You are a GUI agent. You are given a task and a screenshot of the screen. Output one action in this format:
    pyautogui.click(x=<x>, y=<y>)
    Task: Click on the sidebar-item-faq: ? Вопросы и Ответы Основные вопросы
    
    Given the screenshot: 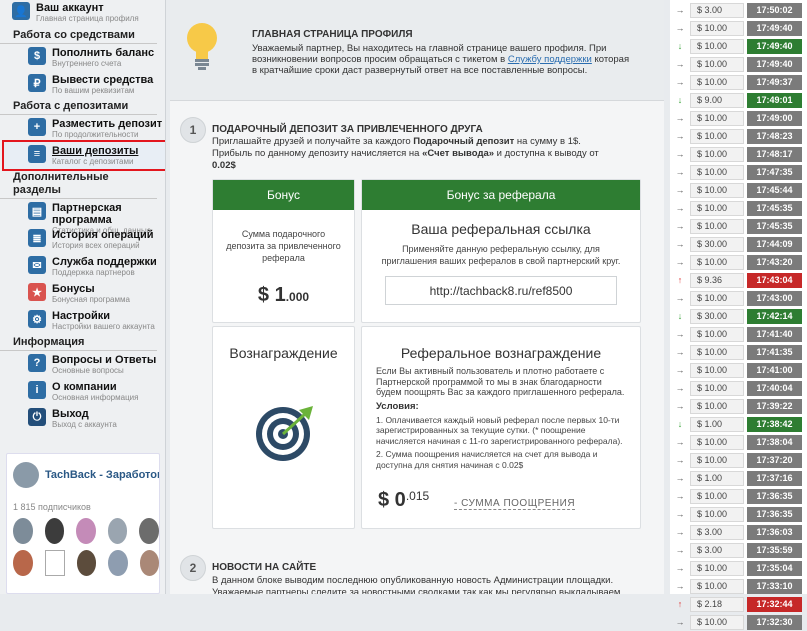 What is the action you would take?
    pyautogui.click(x=82, y=364)
    